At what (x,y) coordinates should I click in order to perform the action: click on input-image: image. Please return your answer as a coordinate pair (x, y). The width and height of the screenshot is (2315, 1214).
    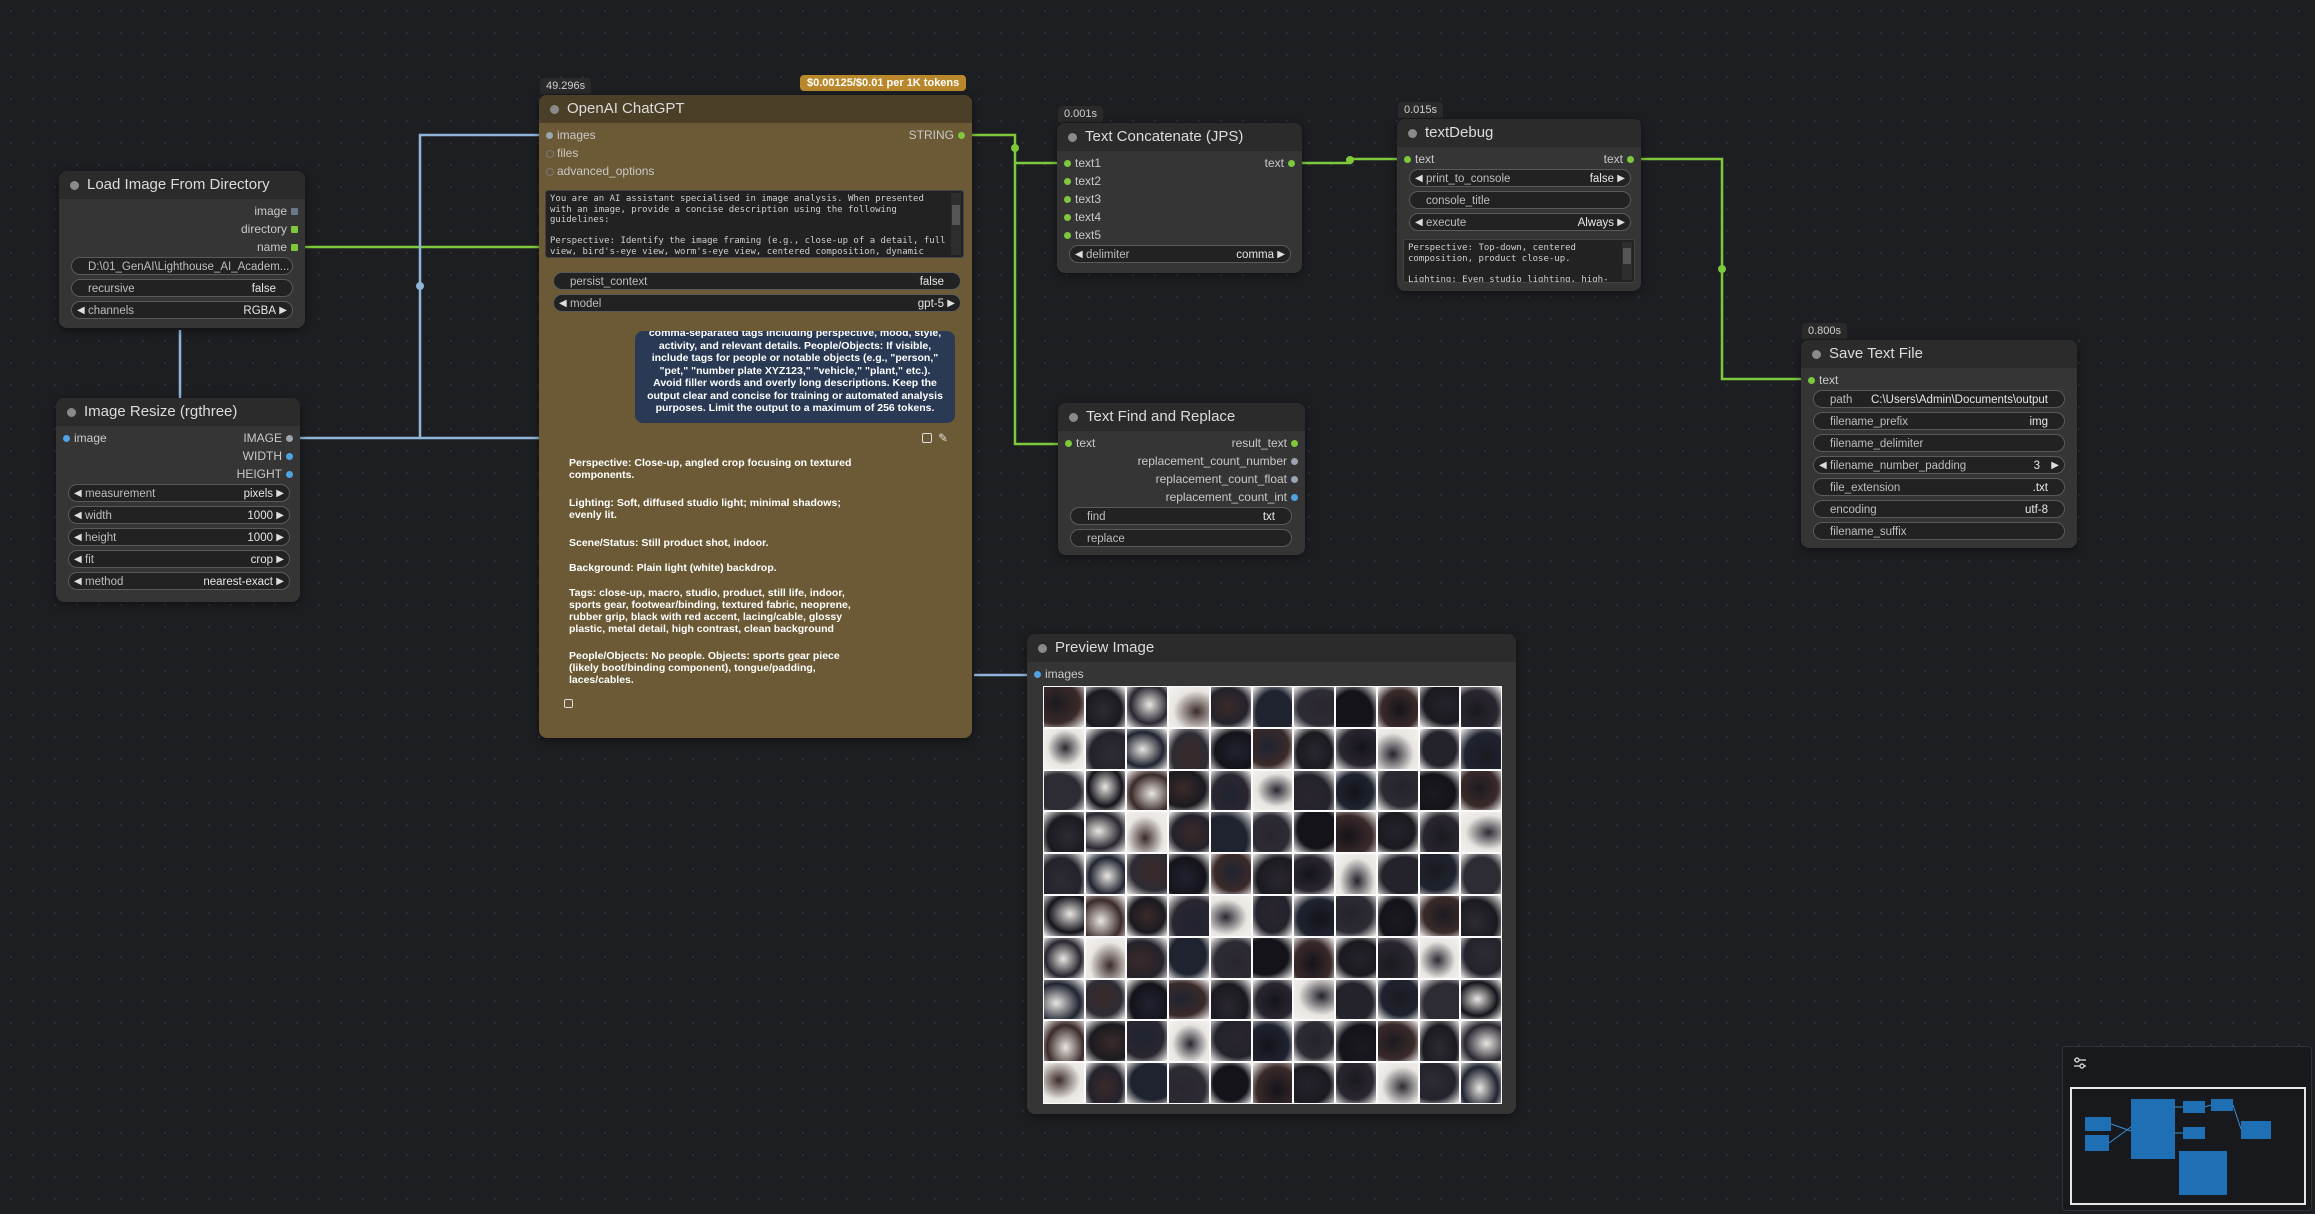
    Looking at the image, I should click on (81, 438).